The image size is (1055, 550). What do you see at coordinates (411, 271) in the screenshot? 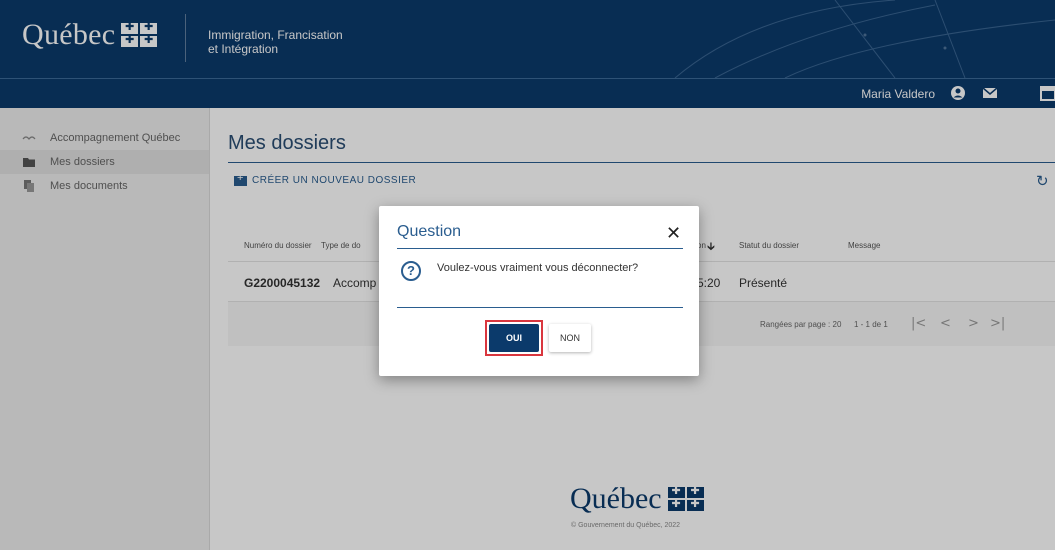
I see `question-icon: ?` at bounding box center [411, 271].